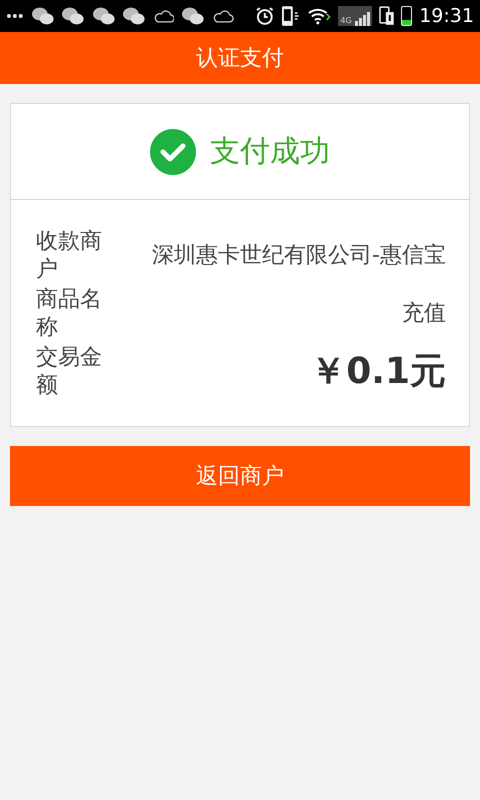  Describe the element at coordinates (264, 16) in the screenshot. I see `alarm-icon` at that location.